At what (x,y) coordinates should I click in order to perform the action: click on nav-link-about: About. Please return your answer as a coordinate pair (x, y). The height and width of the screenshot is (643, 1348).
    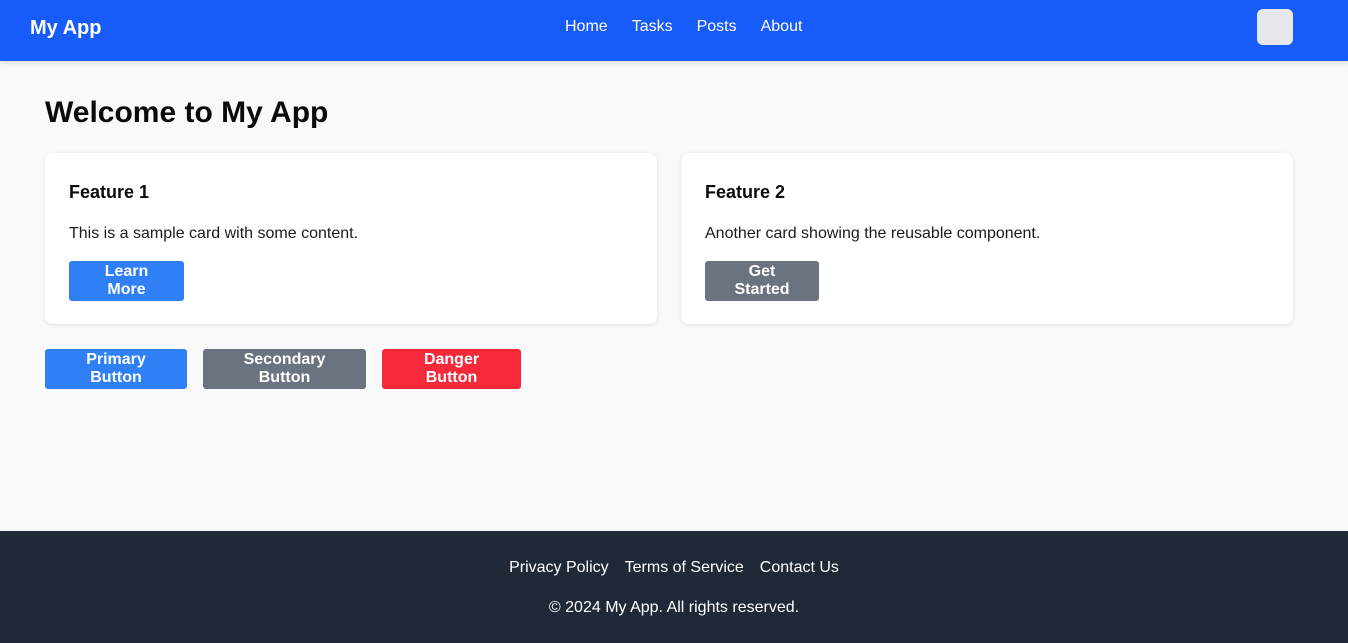
    Looking at the image, I should click on (782, 27).